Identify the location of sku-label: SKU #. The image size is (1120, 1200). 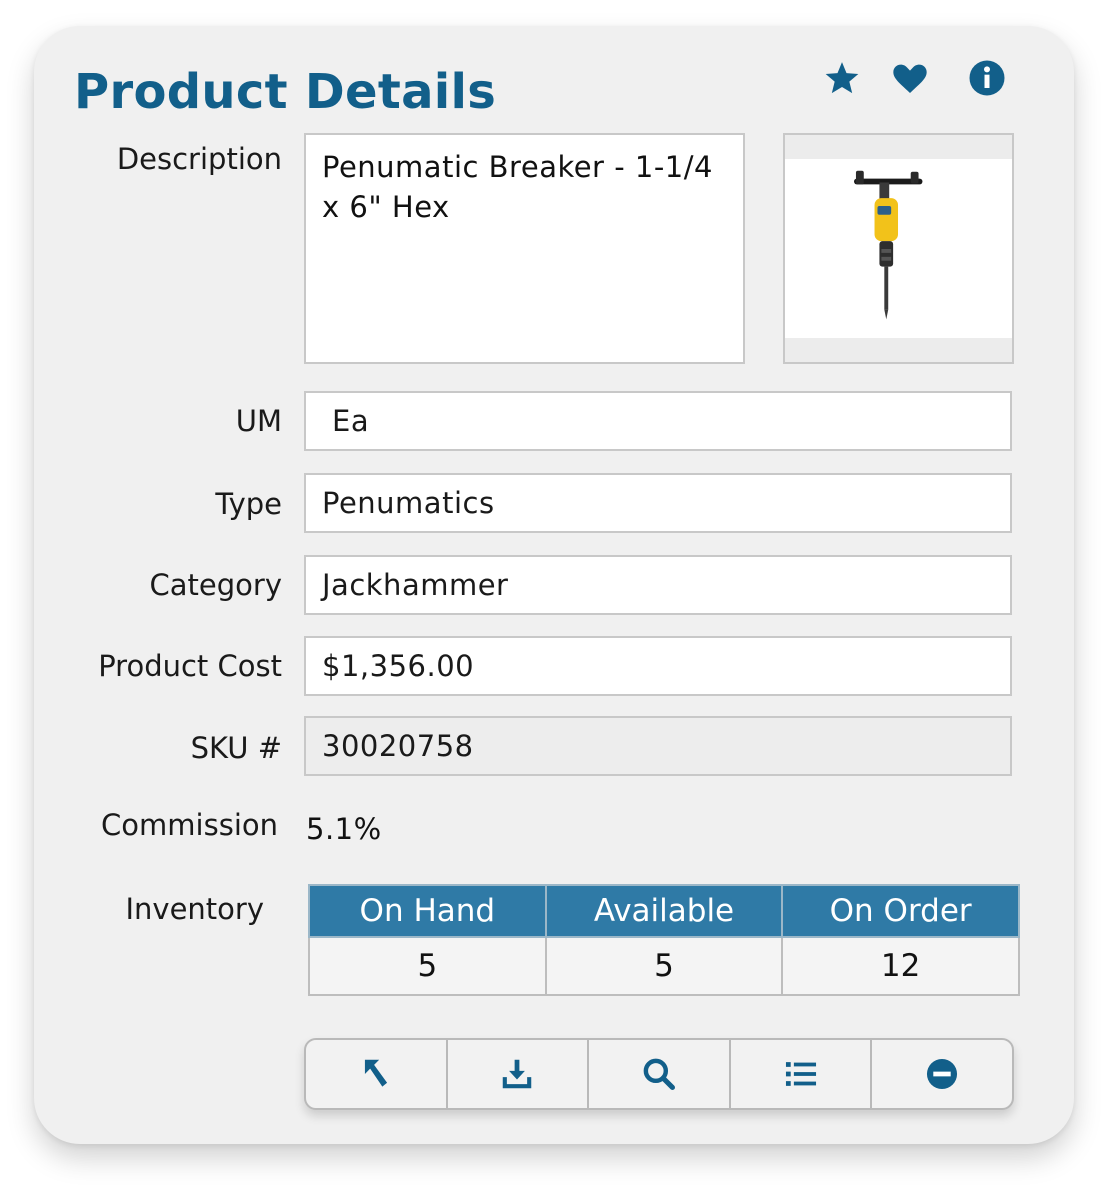
(236, 748).